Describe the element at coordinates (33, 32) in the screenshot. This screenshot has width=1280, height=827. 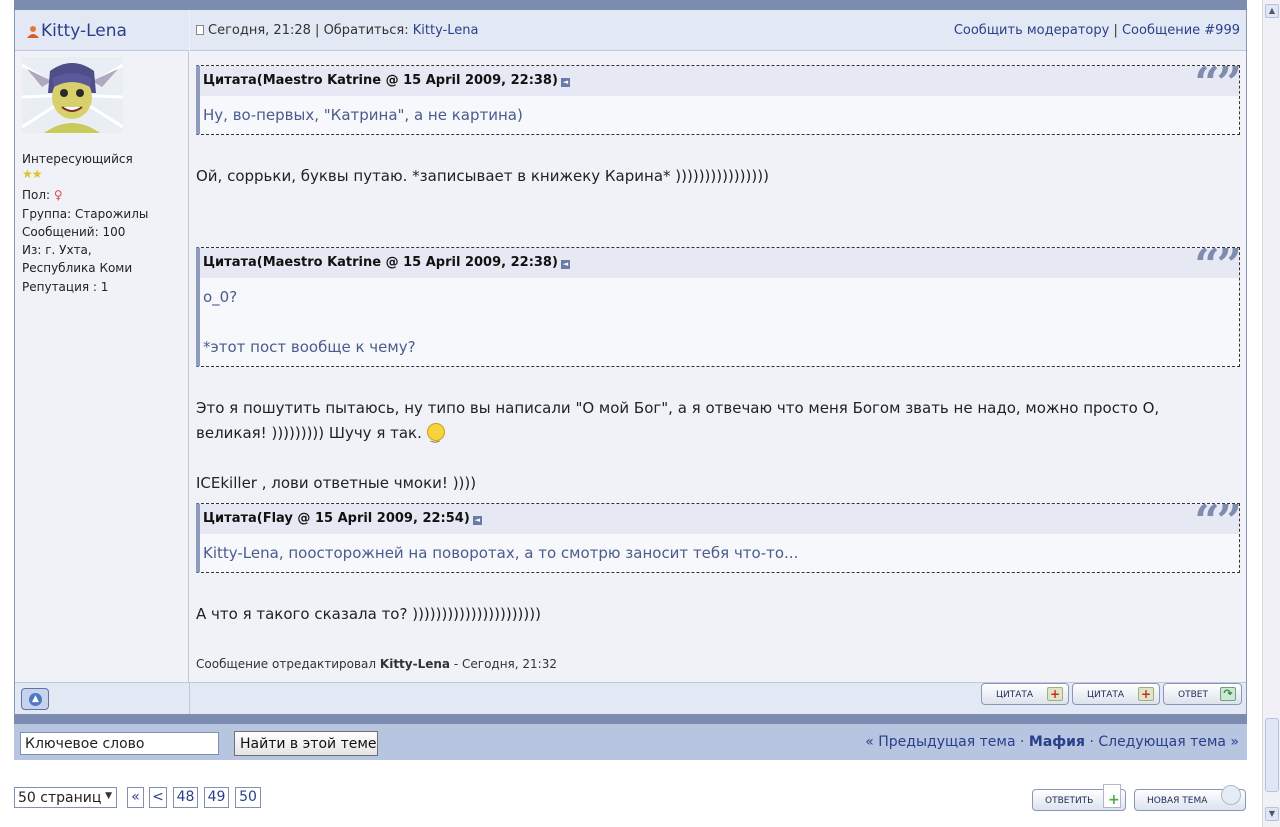
I see `user-icon` at that location.